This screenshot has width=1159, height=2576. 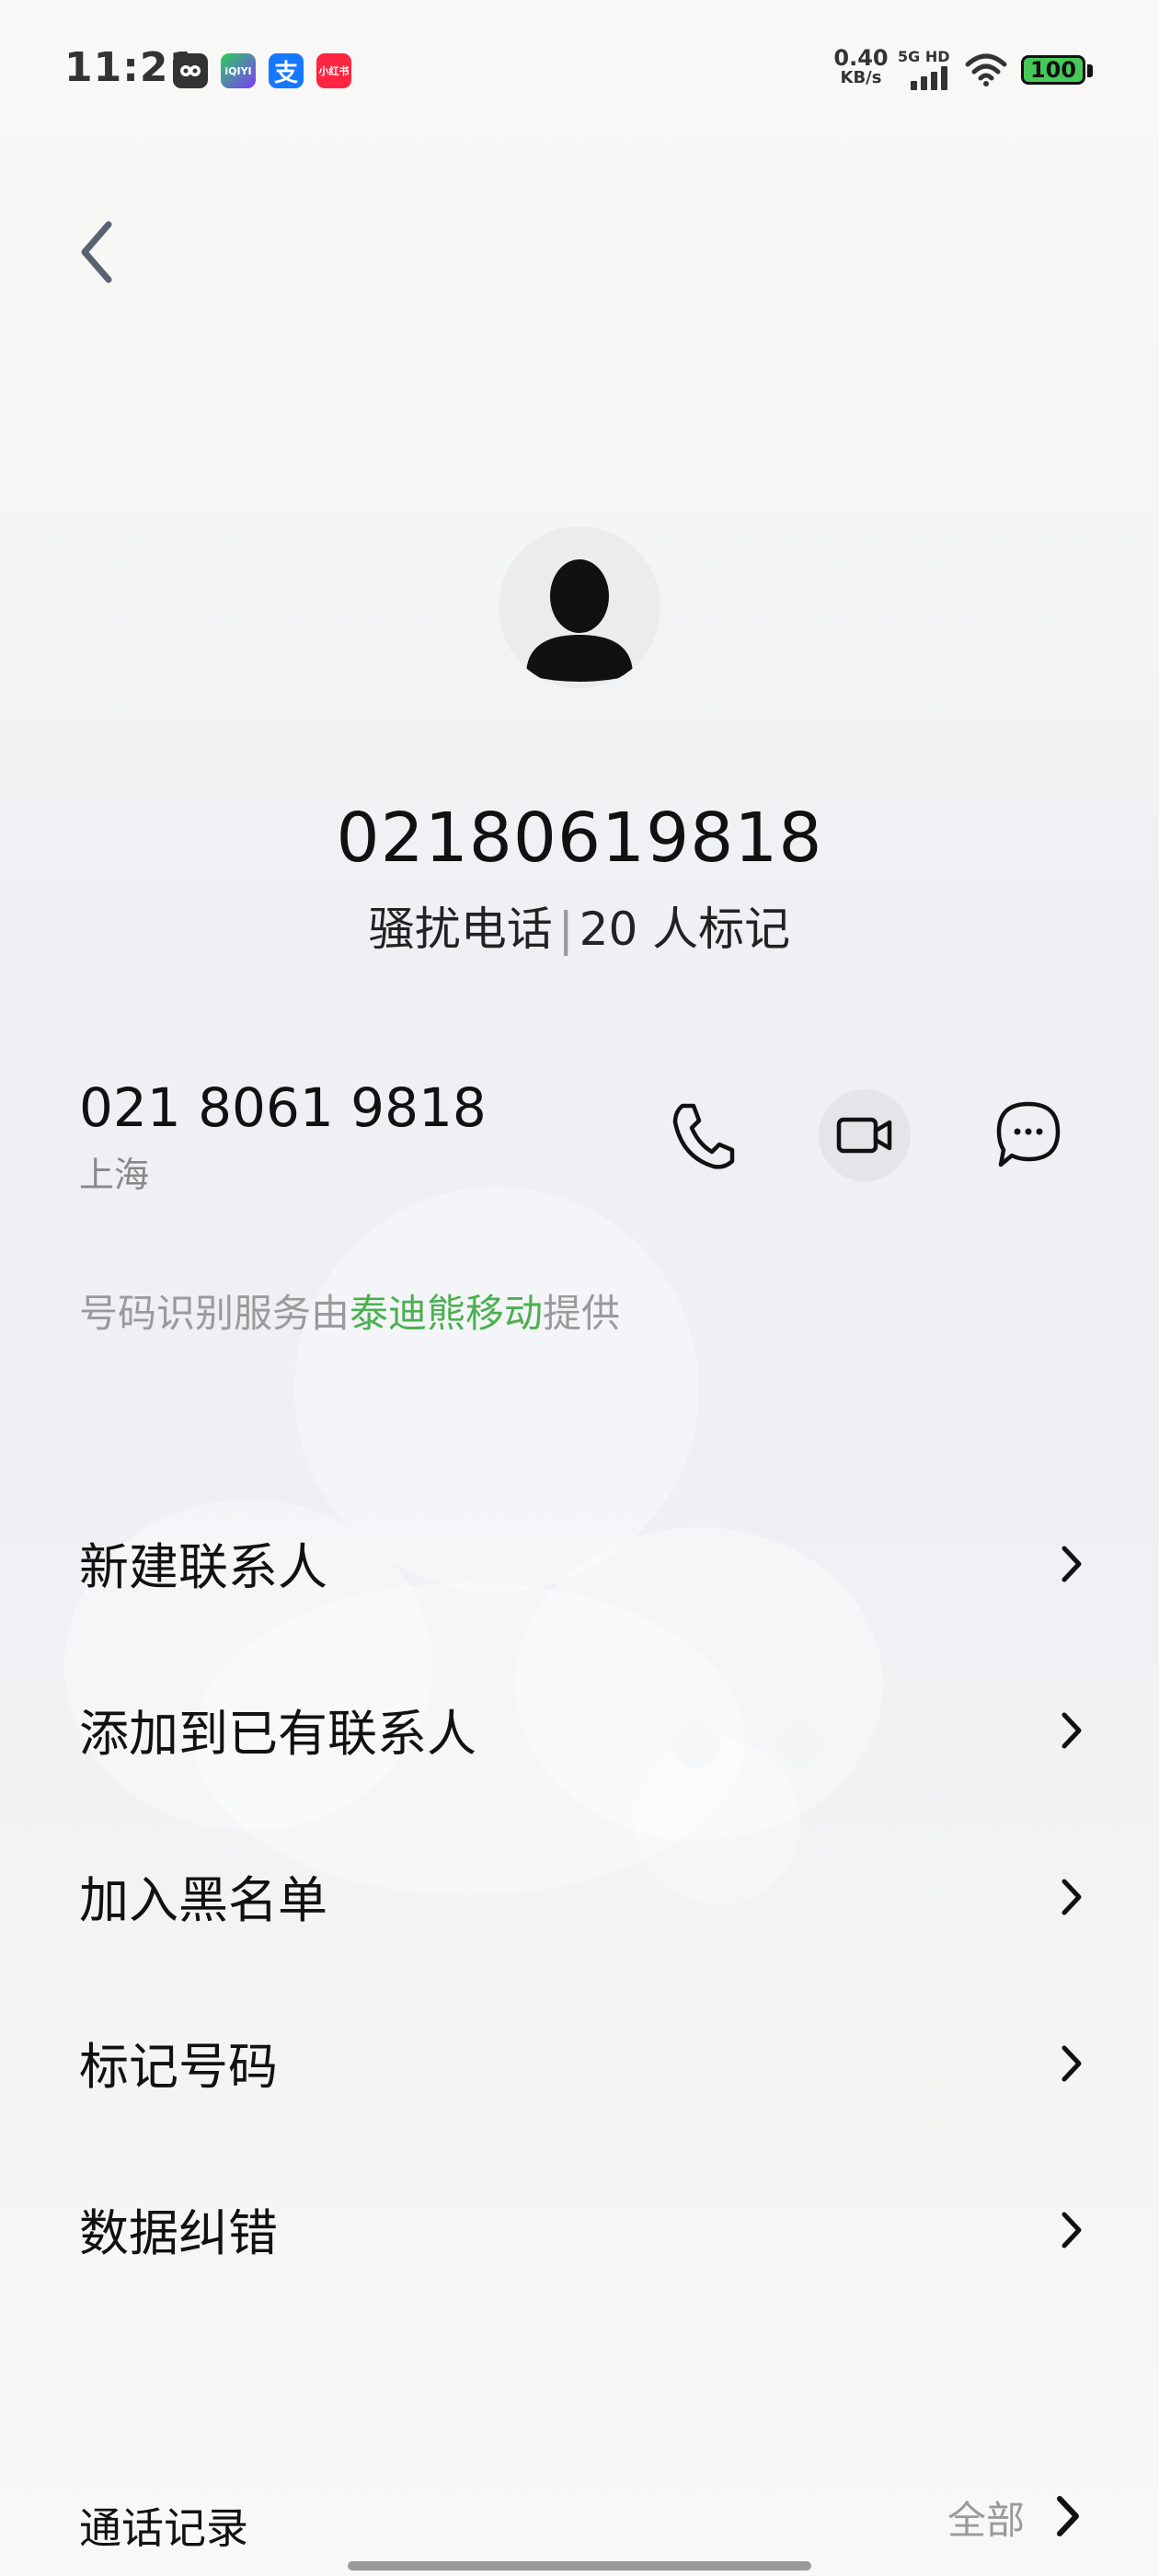 I want to click on menu-item-label: 标记号码, so click(x=178, y=2066).